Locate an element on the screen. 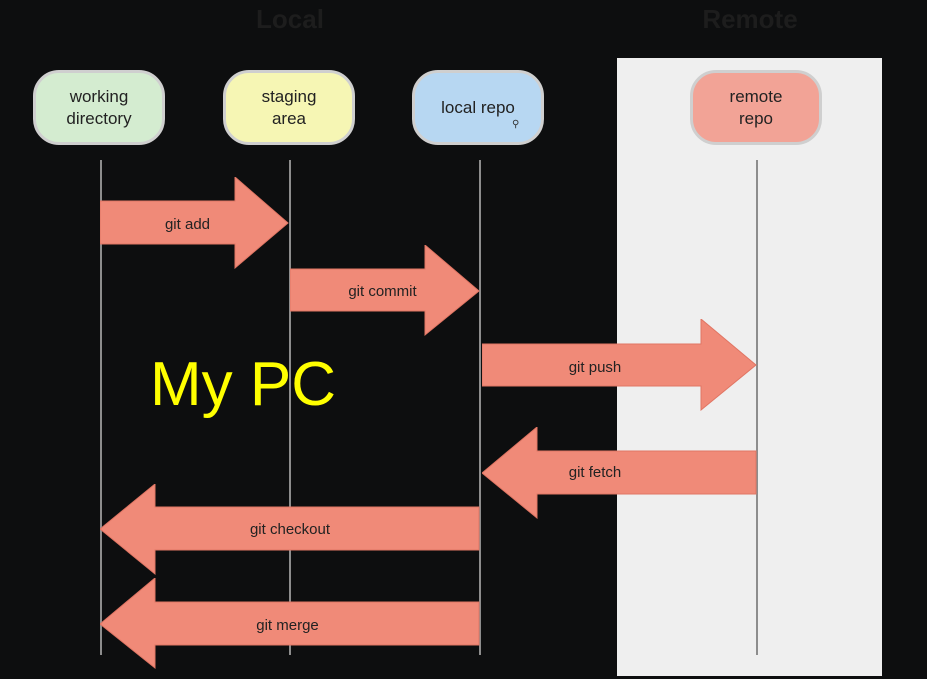  section-title-remote: Remote is located at coordinates (750, 19).